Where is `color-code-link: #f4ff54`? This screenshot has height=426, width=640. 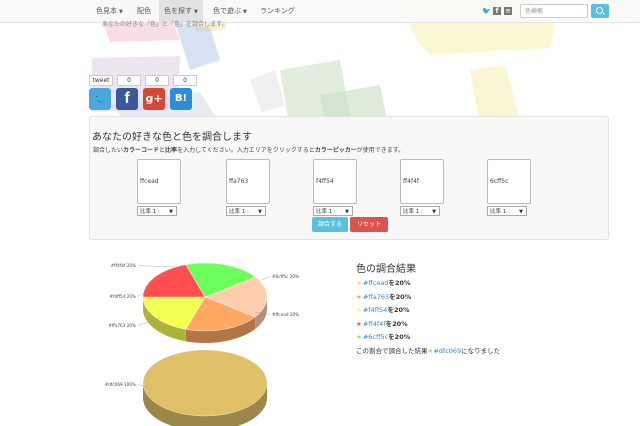
color-code-link: #f4ff54 is located at coordinates (375, 310).